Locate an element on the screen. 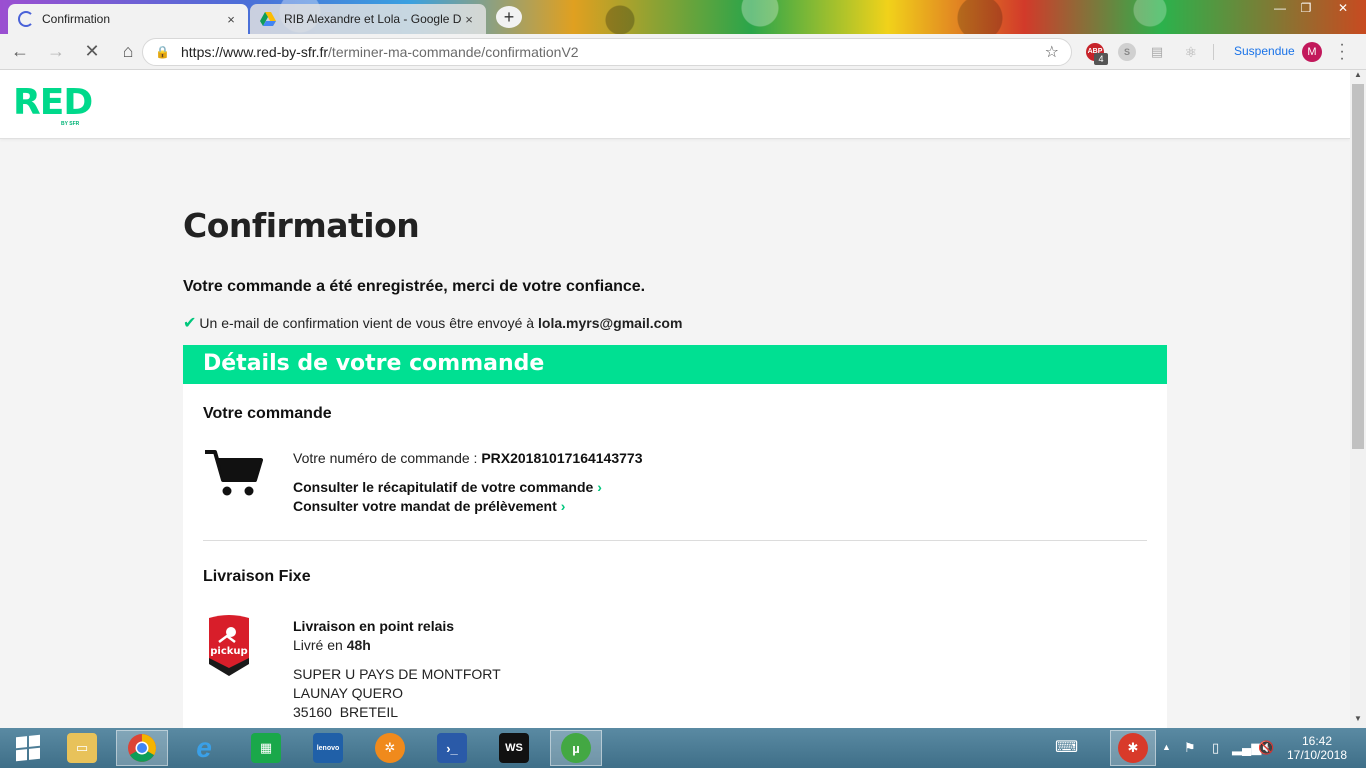 The width and height of the screenshot is (1366, 768). internet-explorer-icon: e is located at coordinates (204, 747).